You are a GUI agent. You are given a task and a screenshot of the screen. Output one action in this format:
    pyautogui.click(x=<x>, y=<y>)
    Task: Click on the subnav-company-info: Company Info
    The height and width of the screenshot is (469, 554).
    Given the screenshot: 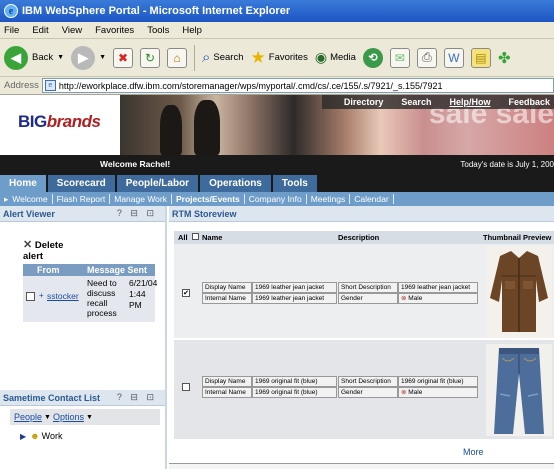 What is the action you would take?
    pyautogui.click(x=276, y=199)
    